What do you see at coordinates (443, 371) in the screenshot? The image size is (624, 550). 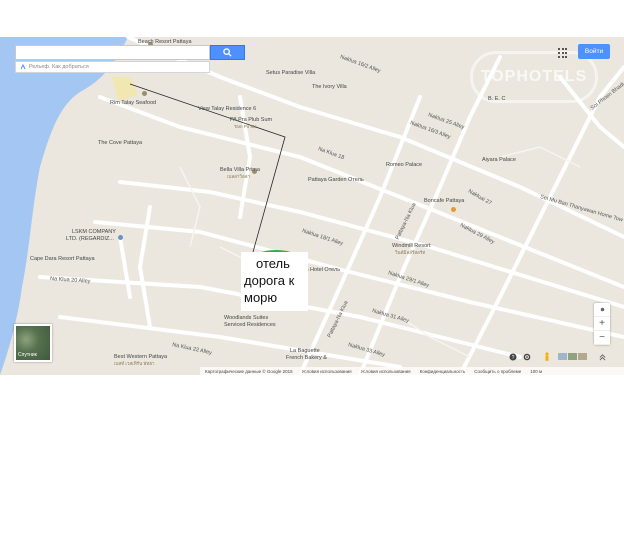 I see `footer-item: Конфиденциальность` at bounding box center [443, 371].